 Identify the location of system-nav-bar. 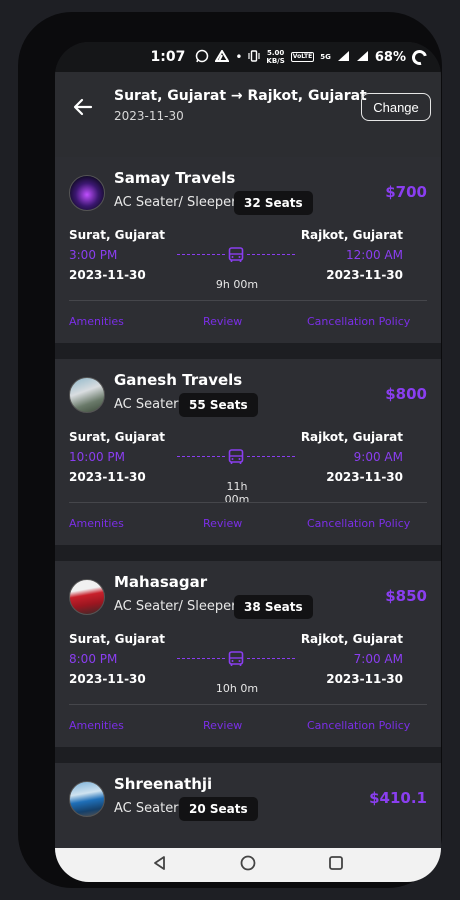
(248, 865).